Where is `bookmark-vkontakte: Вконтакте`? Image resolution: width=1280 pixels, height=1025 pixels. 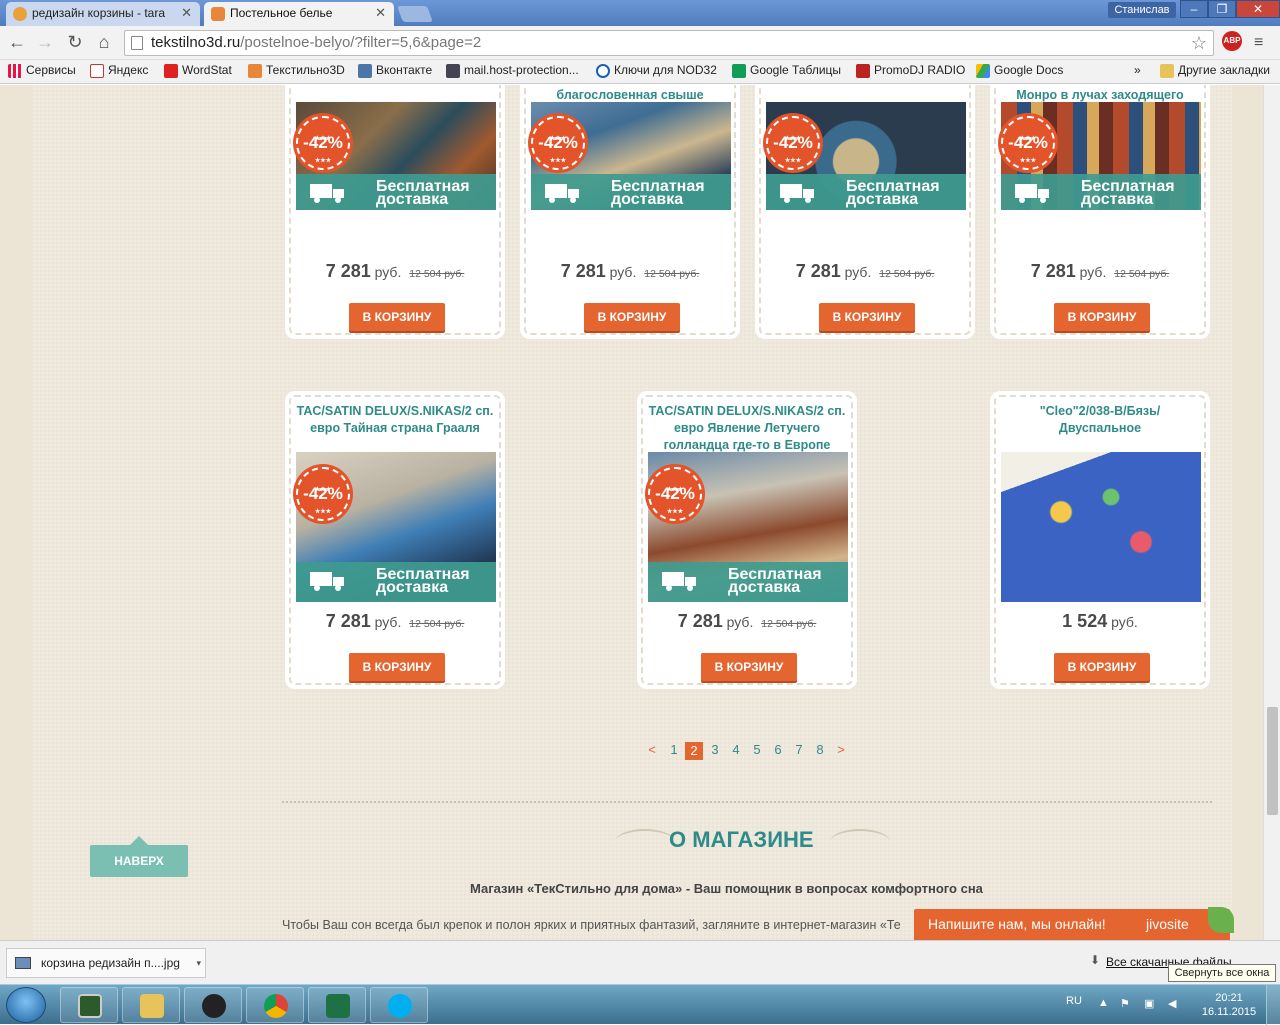
bookmark-vkontakte: Вконтакте is located at coordinates (395, 70).